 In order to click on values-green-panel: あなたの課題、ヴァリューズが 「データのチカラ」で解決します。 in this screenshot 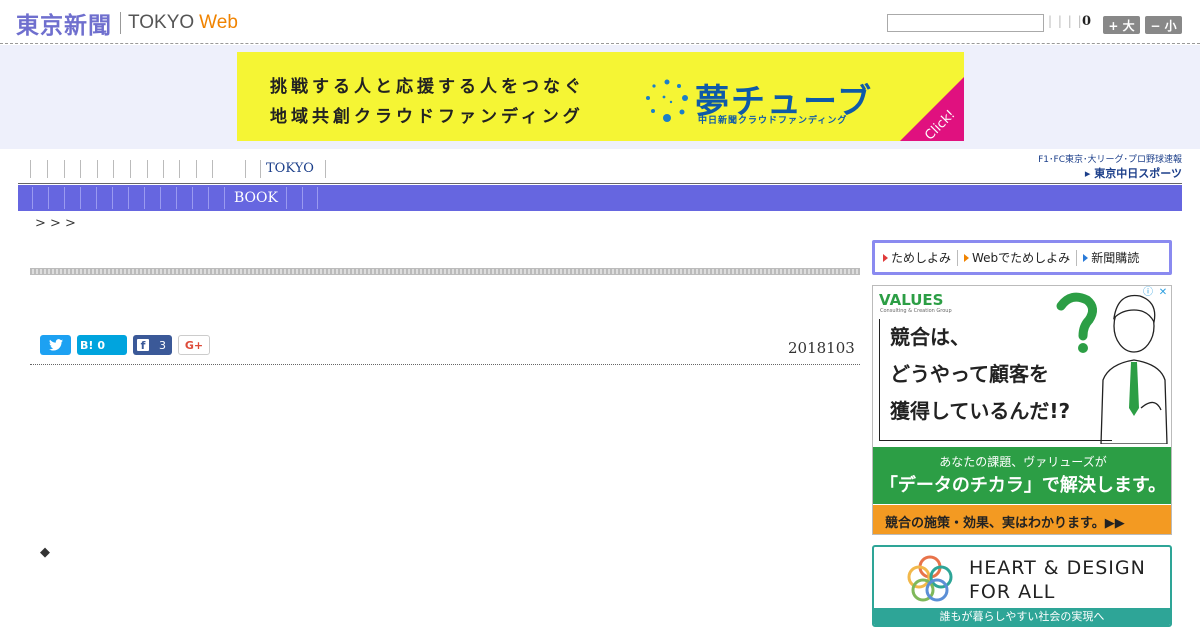, I will do `click(1022, 475)`.